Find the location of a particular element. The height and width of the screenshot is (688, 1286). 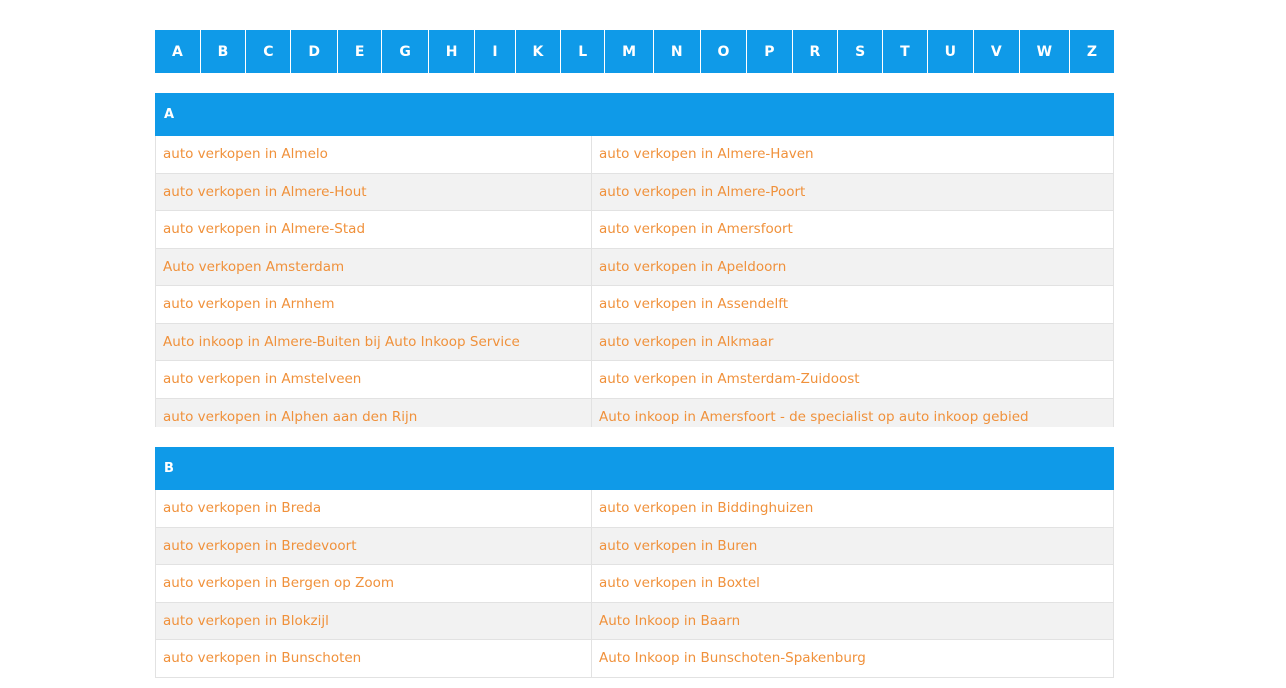

city-link: auto verkopen in Assendelft is located at coordinates (852, 304).